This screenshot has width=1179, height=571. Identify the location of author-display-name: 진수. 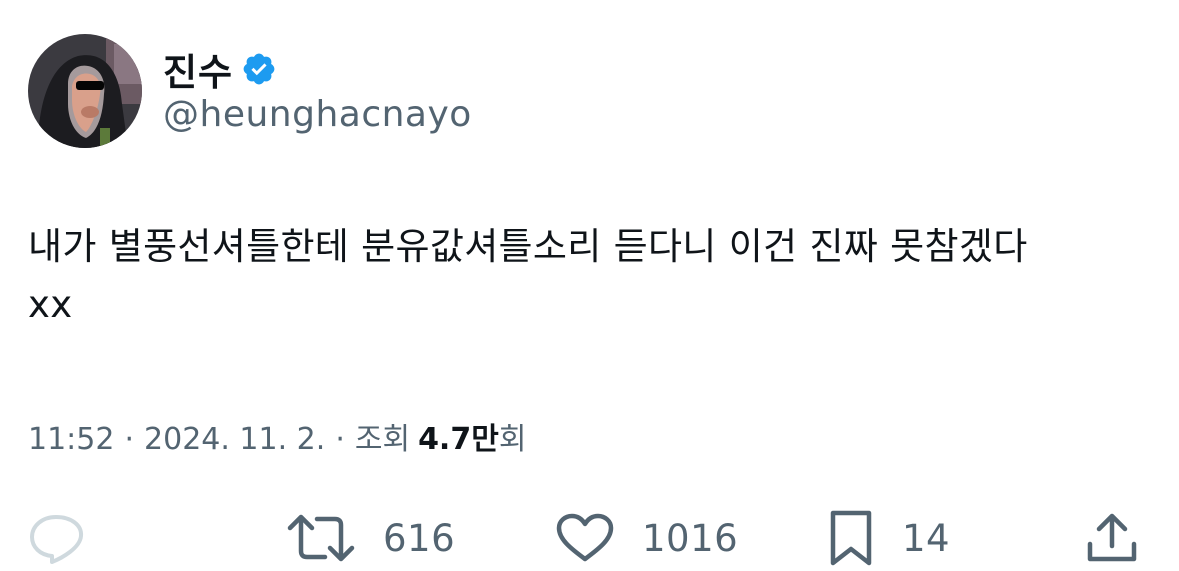
(198, 69).